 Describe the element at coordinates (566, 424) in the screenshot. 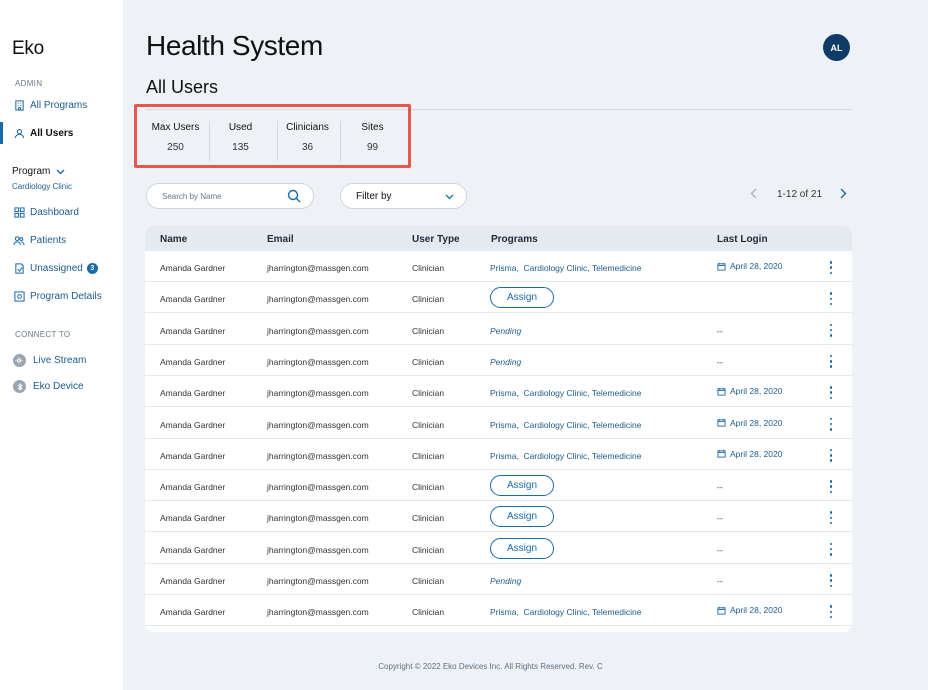

I see `cell-programs: Prisma, Cardiology Clinic, Telemedicine` at that location.